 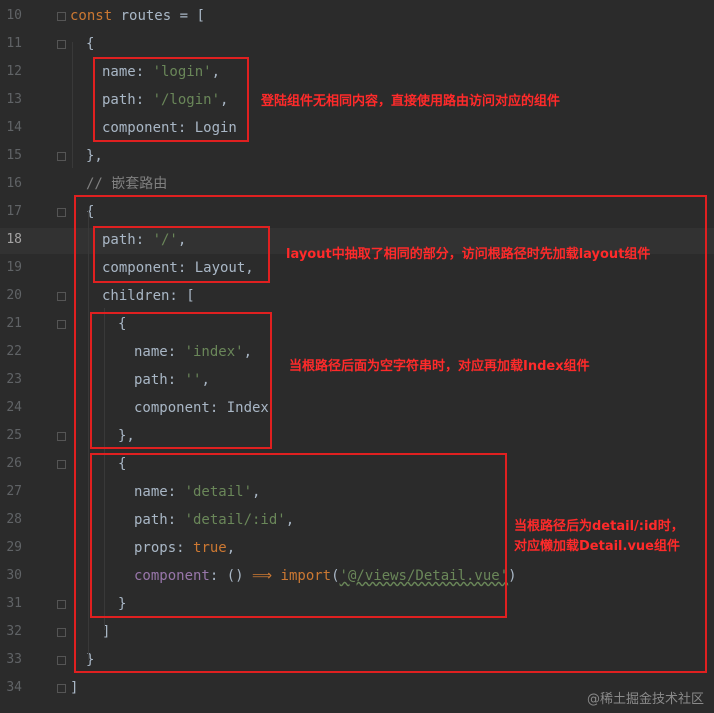 I want to click on line-number: 22, so click(x=14, y=351).